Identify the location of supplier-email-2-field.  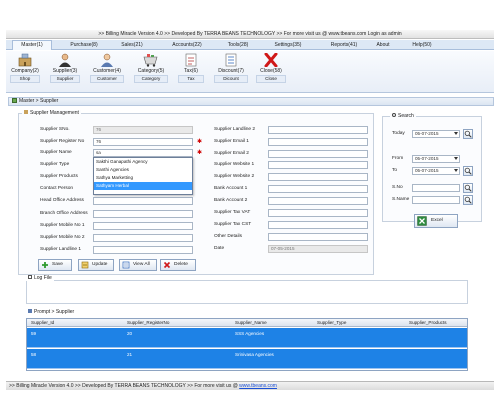
(318, 154).